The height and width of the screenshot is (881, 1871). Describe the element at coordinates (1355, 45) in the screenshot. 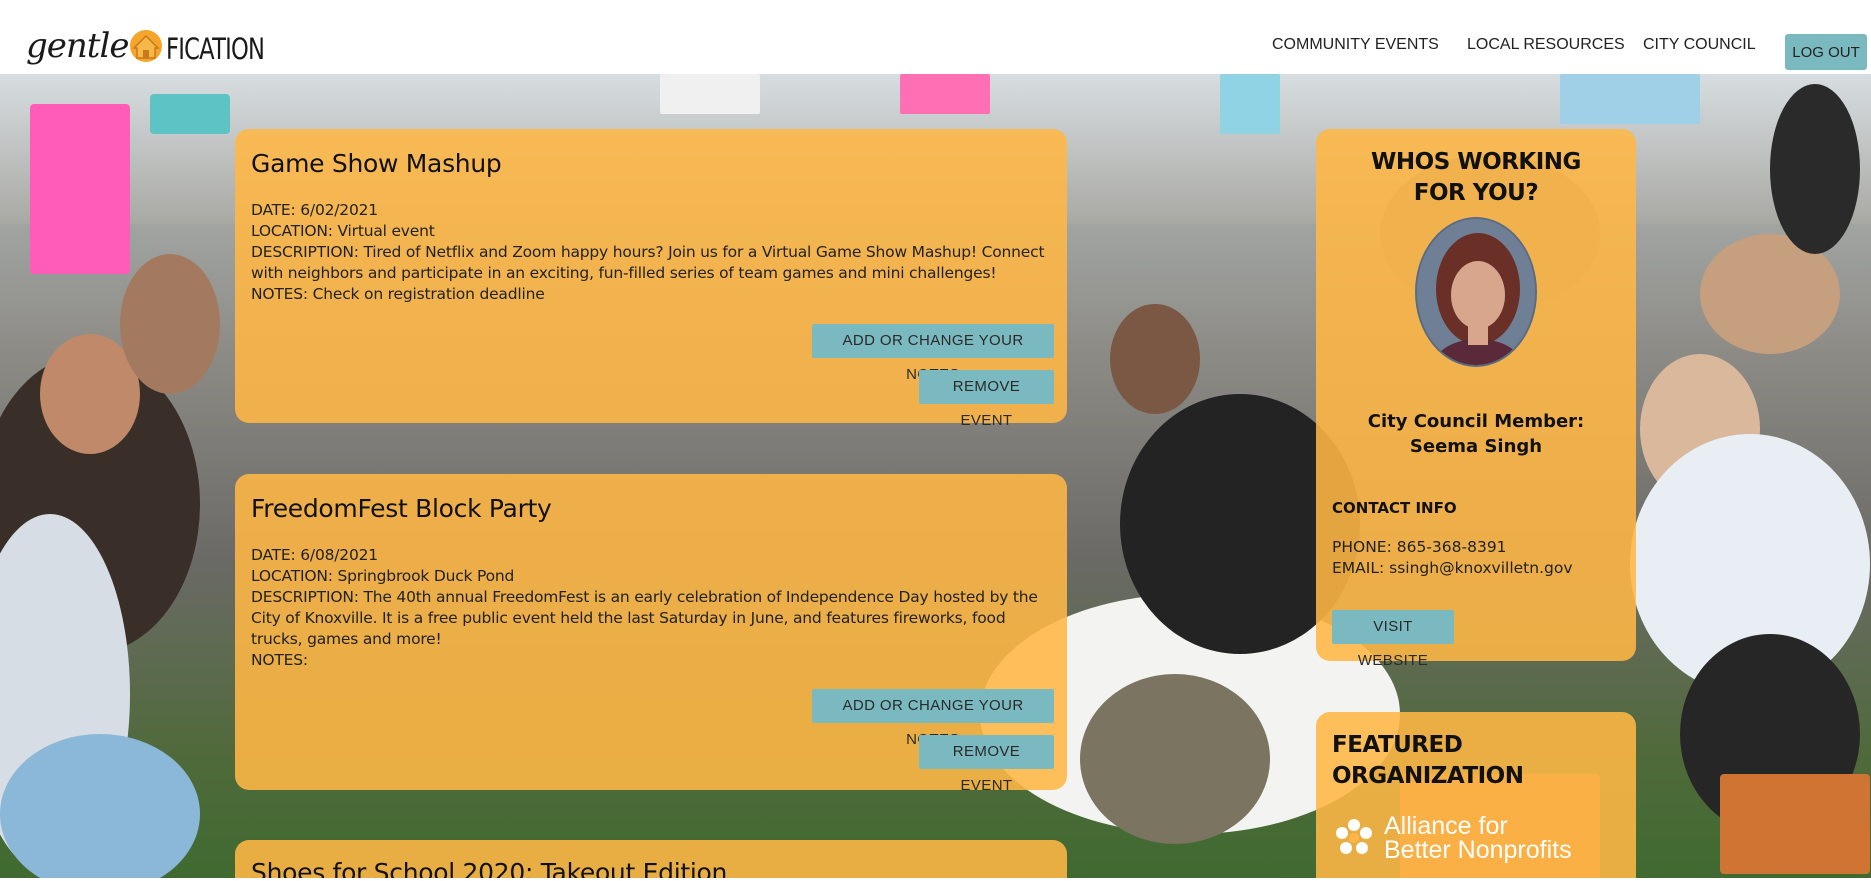

I see `nav-community-events: COMMUNITY EVENTS` at that location.